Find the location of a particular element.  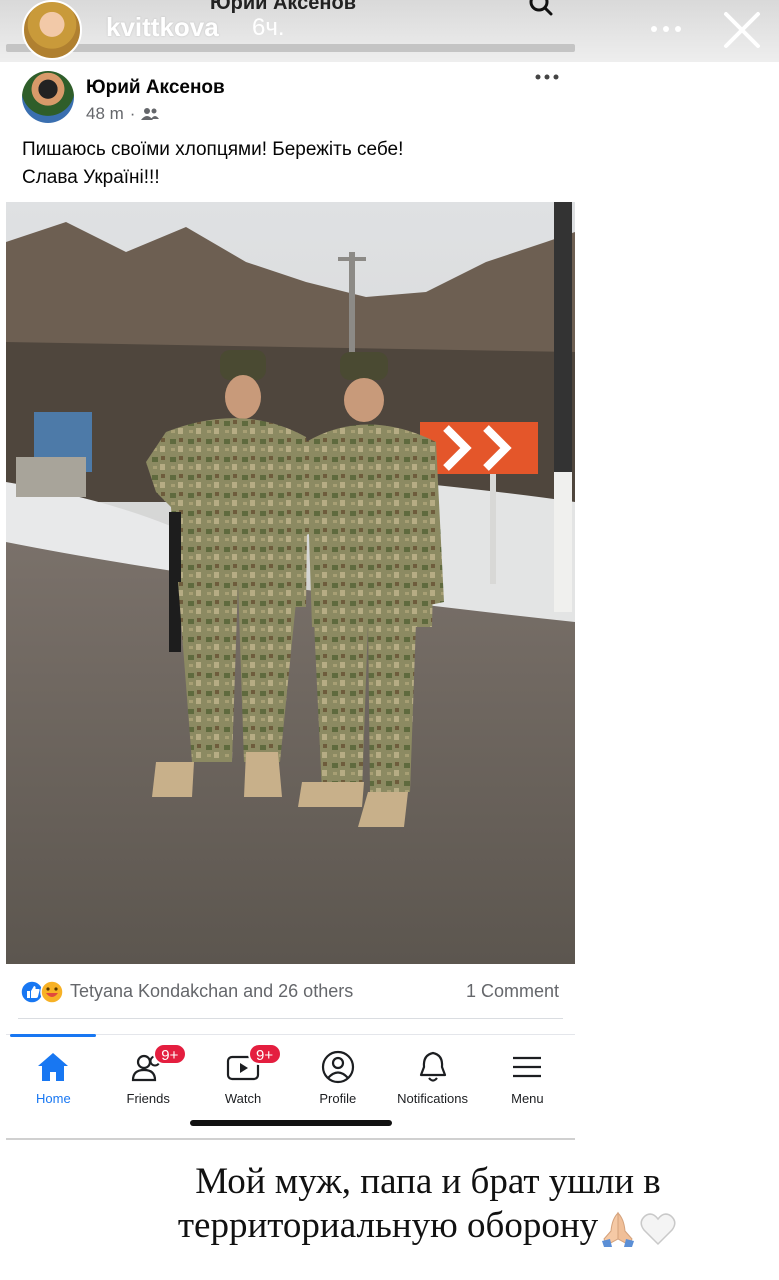

friends-icon is located at coordinates (150, 114).